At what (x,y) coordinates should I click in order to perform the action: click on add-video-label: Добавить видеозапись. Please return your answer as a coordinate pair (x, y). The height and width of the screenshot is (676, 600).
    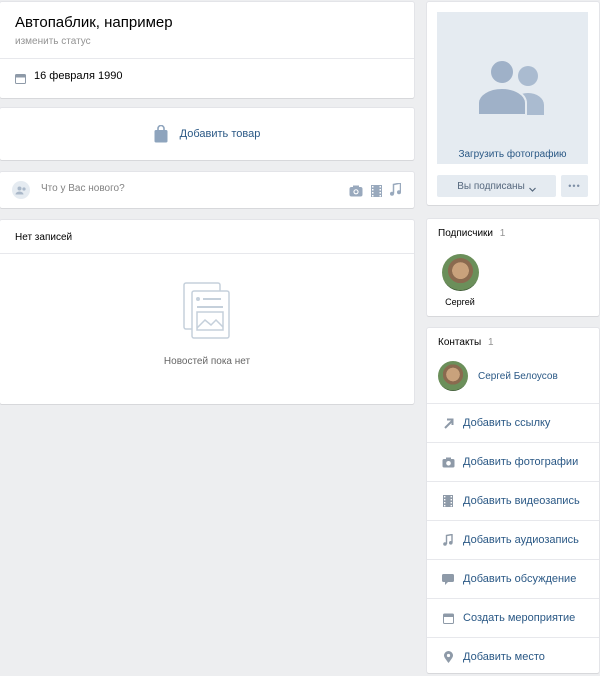
    Looking at the image, I should click on (521, 501).